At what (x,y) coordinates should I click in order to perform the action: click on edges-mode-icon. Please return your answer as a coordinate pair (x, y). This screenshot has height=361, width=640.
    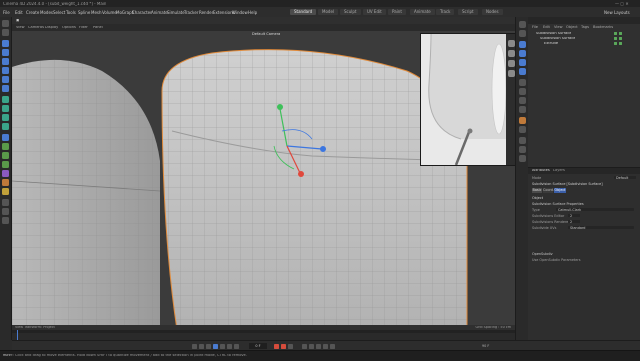
    Looking at the image, I should click on (522, 53).